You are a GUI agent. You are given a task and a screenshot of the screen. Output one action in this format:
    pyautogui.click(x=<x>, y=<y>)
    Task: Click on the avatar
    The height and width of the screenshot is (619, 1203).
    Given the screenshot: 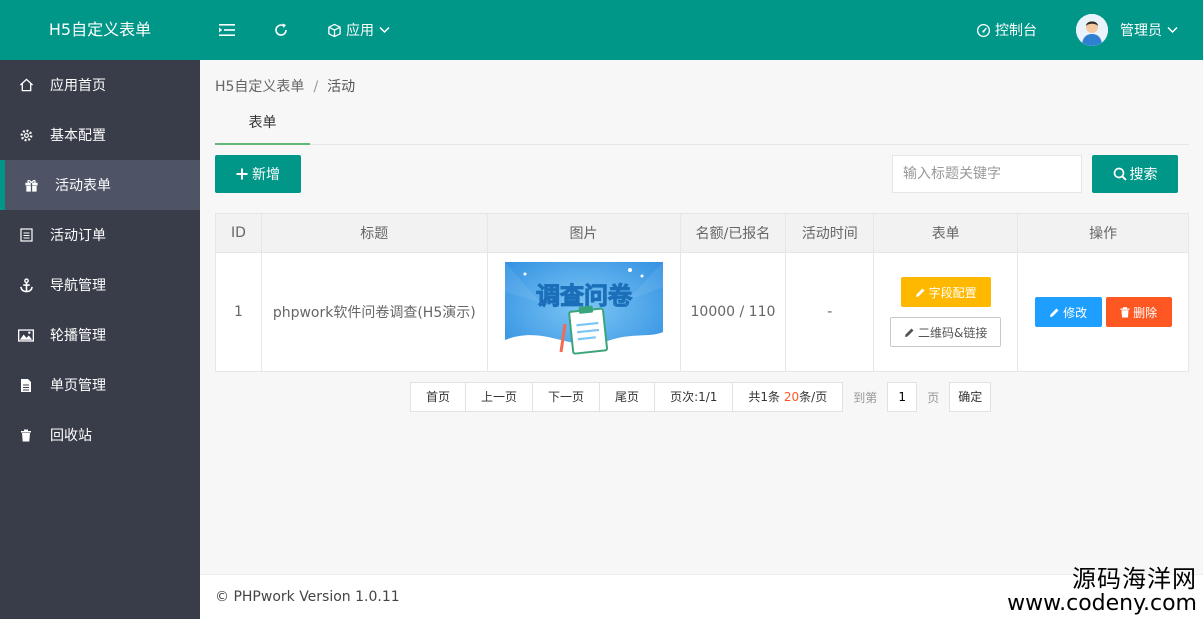 What is the action you would take?
    pyautogui.click(x=1092, y=30)
    